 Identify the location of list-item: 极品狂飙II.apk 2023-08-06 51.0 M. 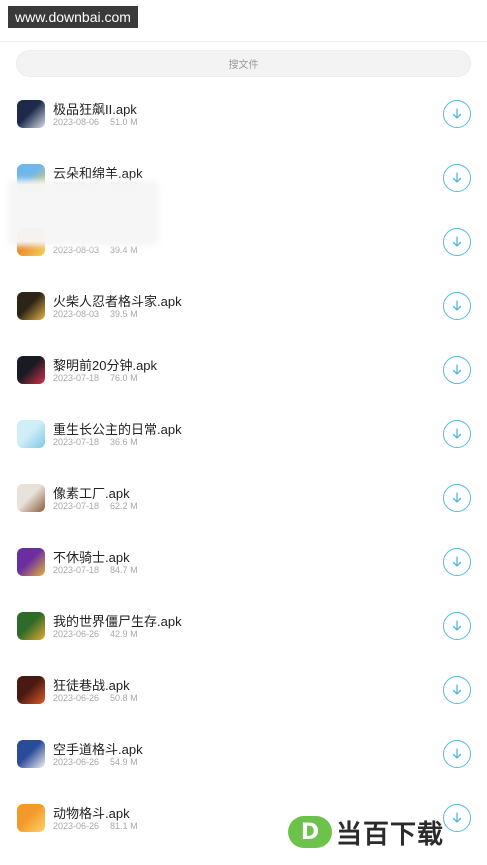
(243, 114).